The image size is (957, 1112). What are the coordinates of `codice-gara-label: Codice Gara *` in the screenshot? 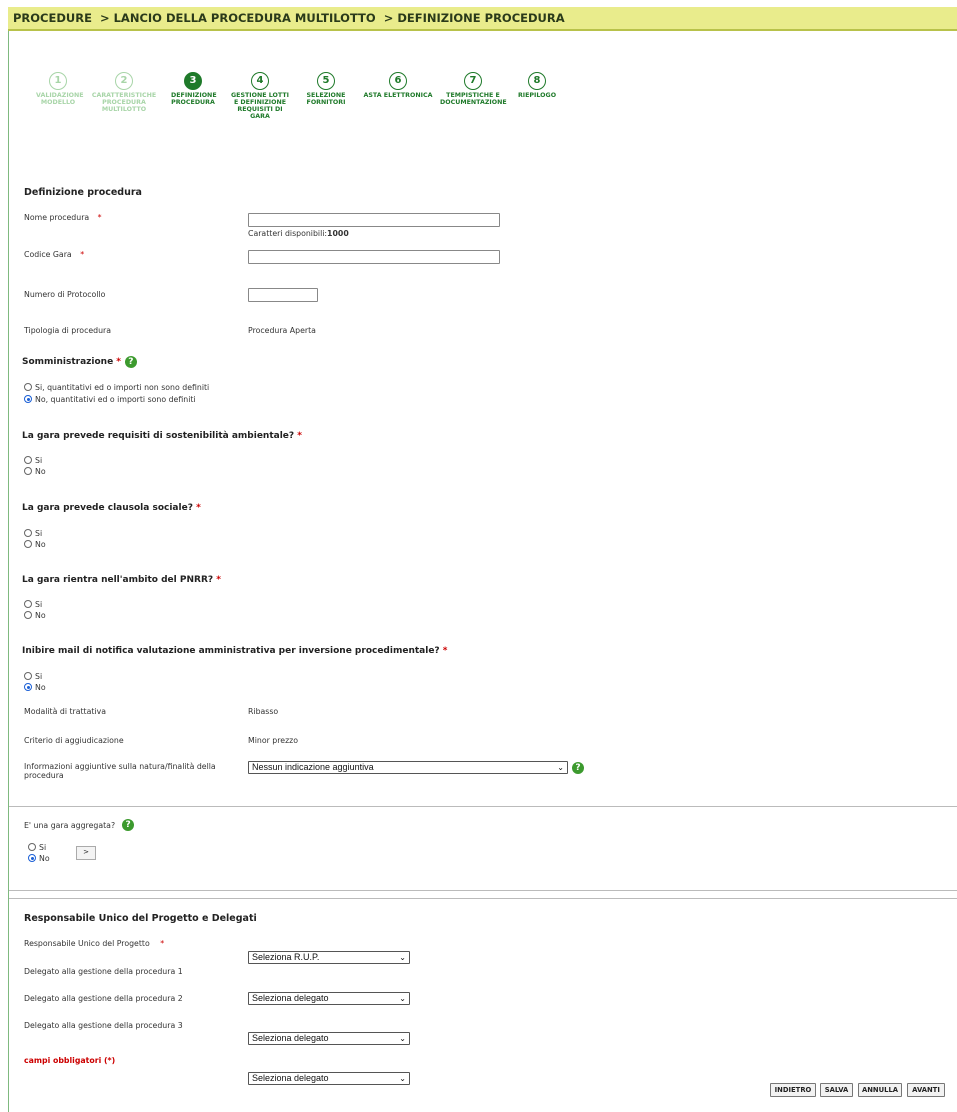 It's located at (54, 254).